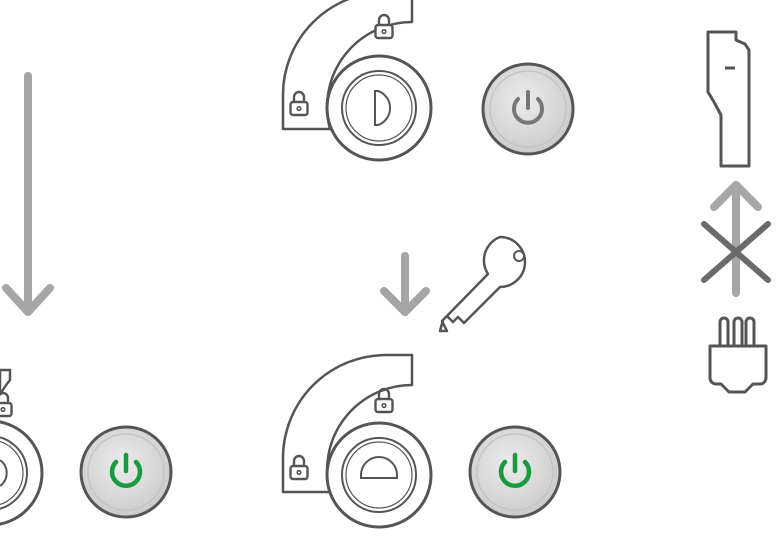 The height and width of the screenshot is (545, 776). I want to click on lock-panel-bottom-left, so click(86, 447).